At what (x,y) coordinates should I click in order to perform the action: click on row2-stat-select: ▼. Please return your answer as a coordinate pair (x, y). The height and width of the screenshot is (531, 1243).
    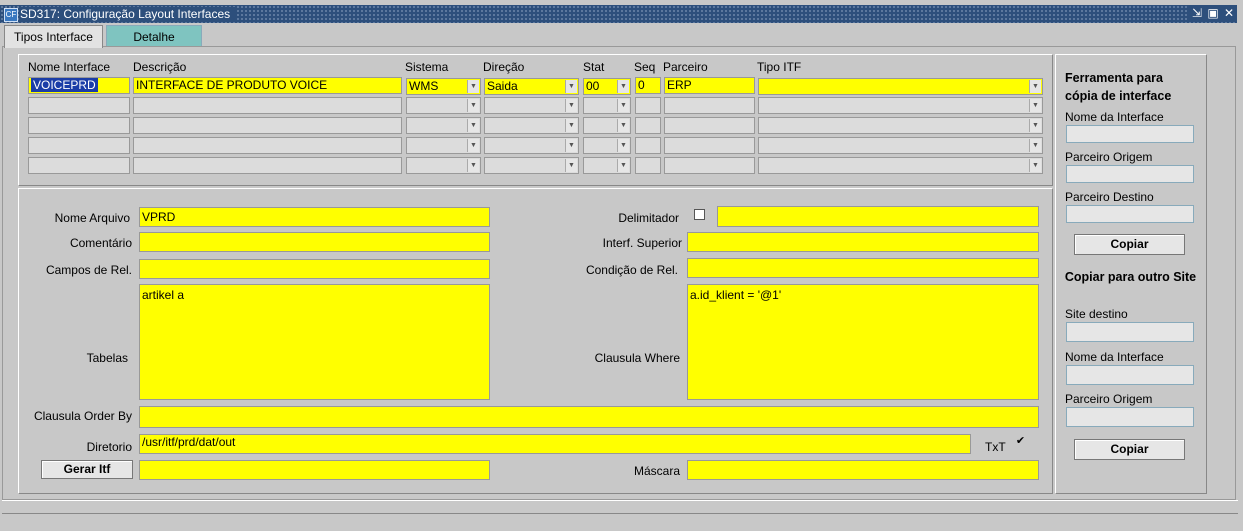
    Looking at the image, I should click on (607, 105).